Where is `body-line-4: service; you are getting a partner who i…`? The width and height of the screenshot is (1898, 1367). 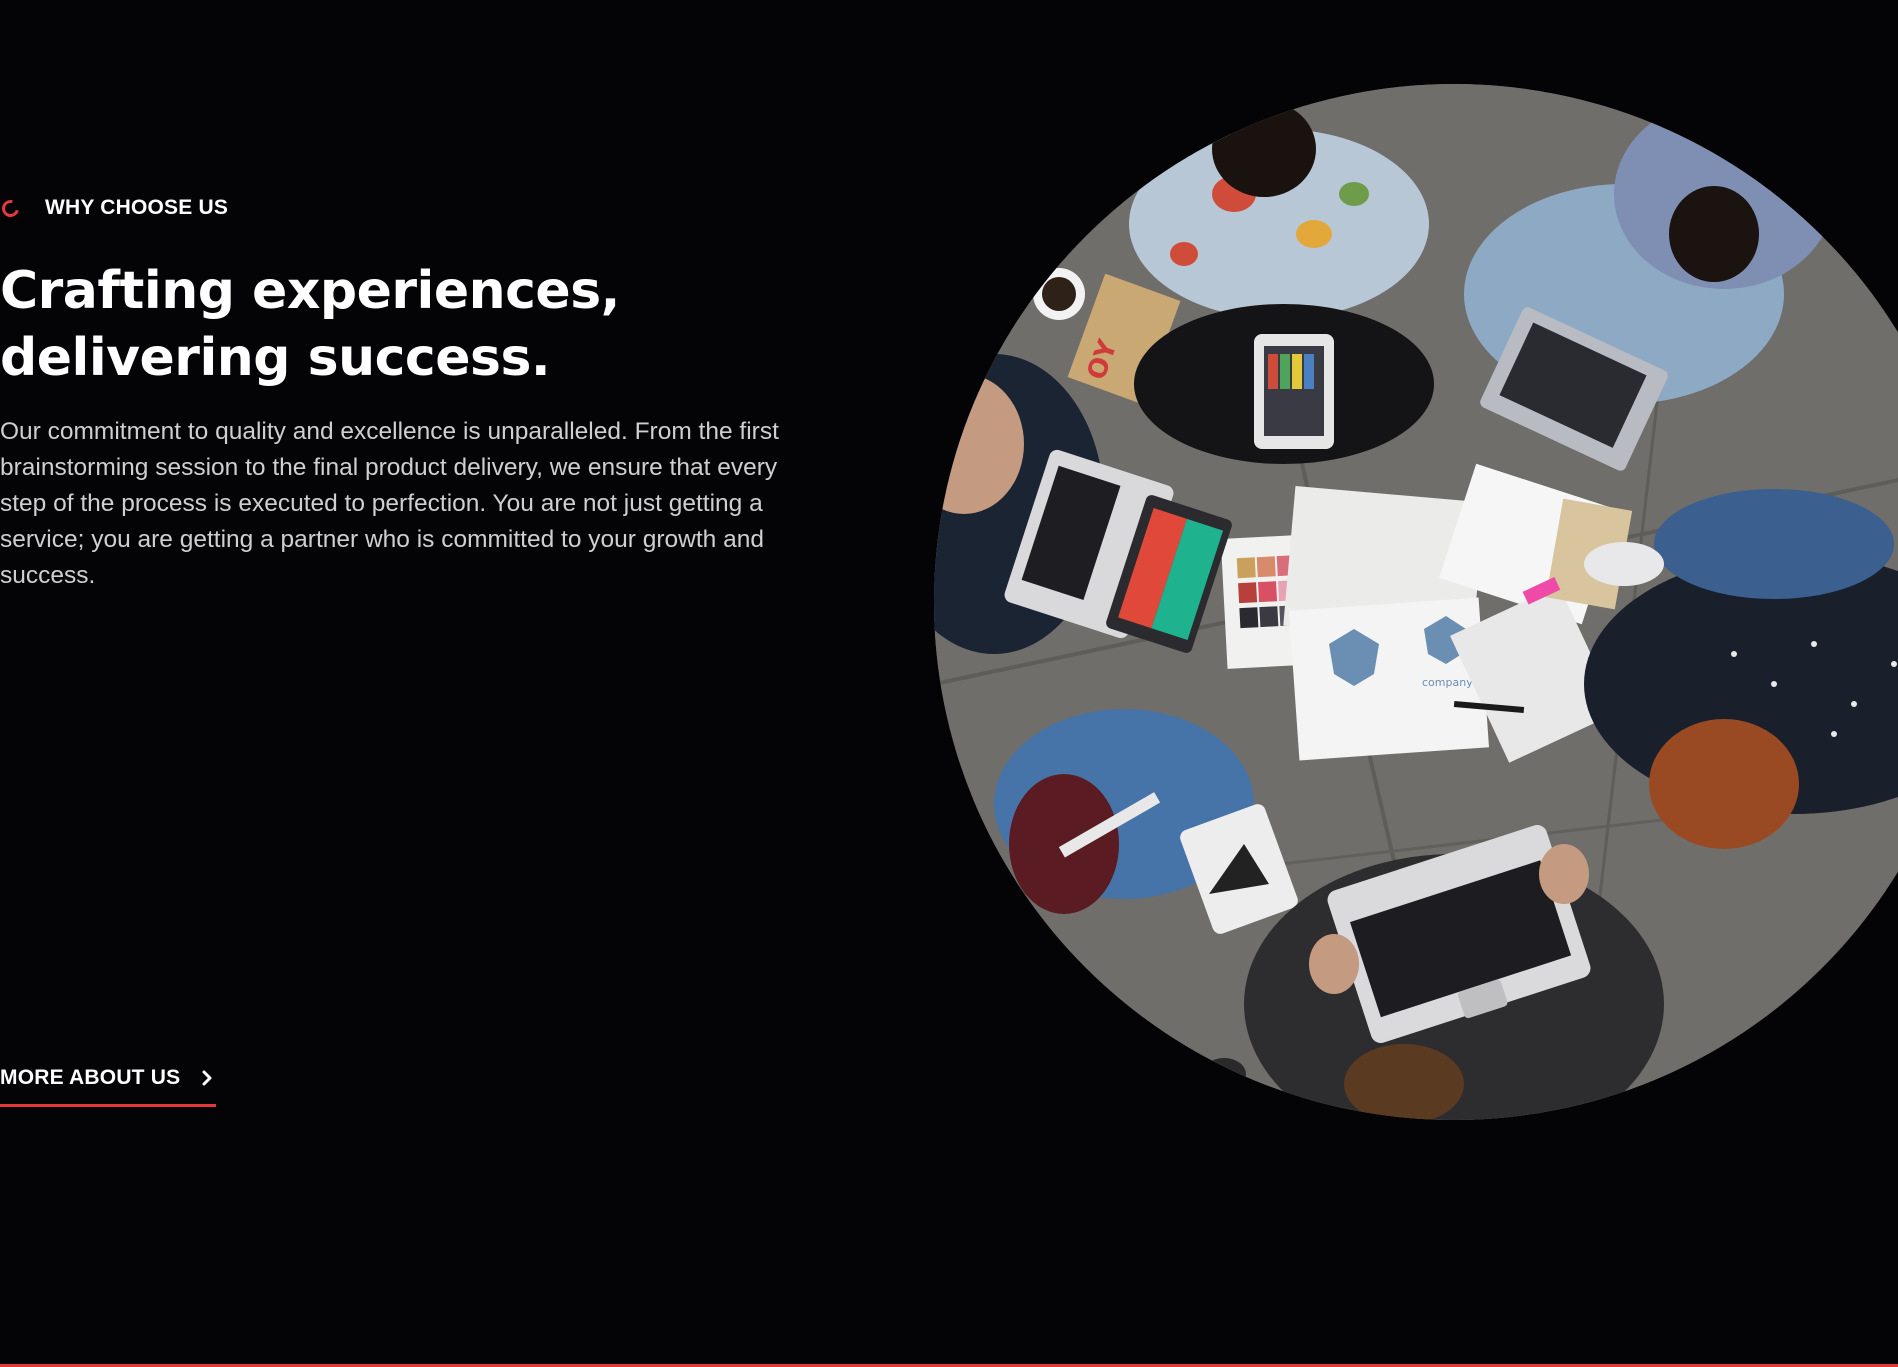 body-line-4: service; you are getting a partner who i… is located at coordinates (382, 539).